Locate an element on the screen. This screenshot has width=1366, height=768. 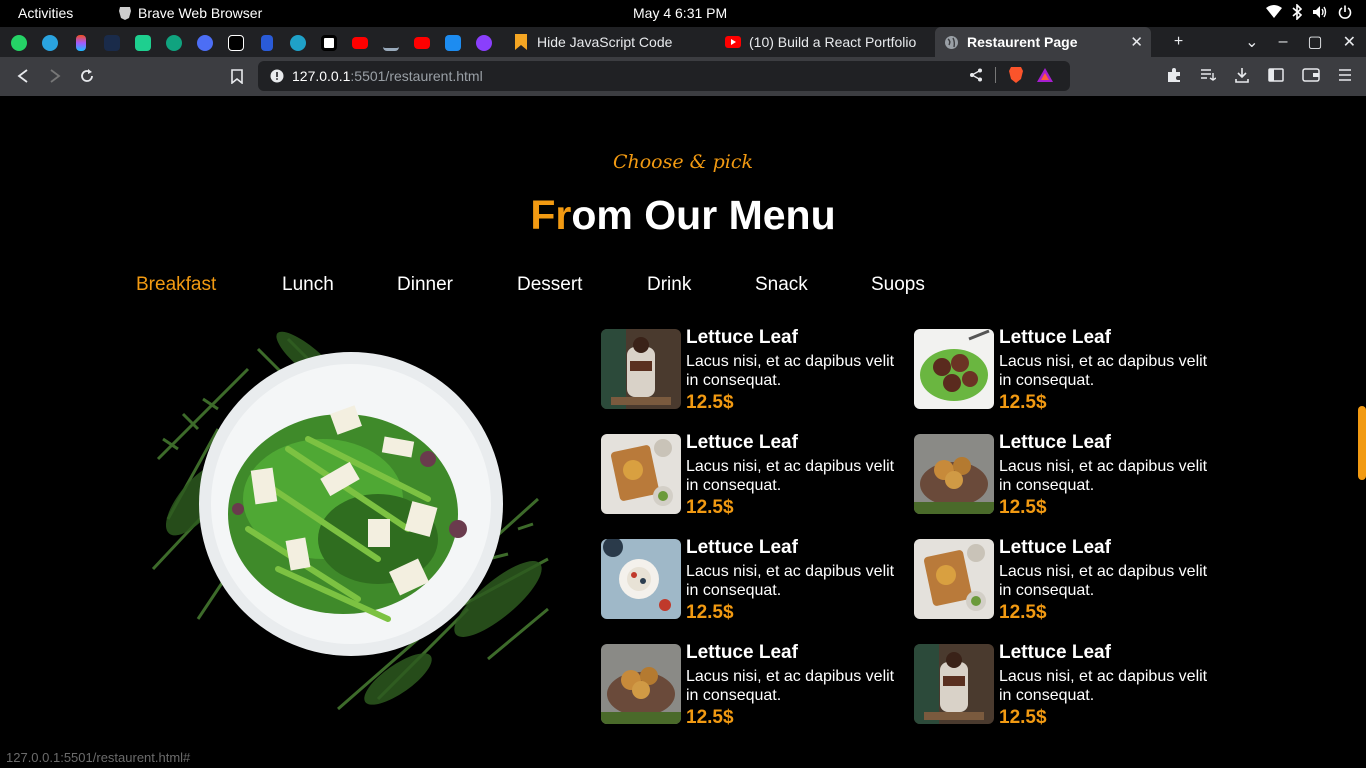
page-scrollbar-thumb is located at coordinates (1362, 443).